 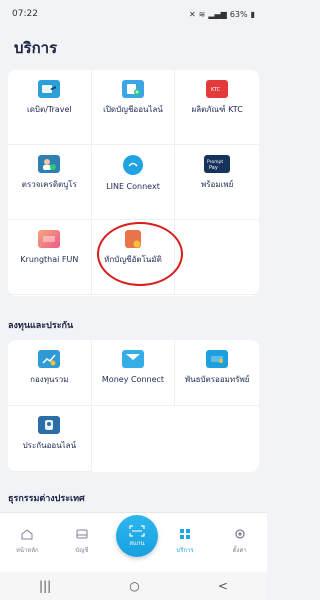 What do you see at coordinates (50, 439) in the screenshot?
I see `service-online-insurance: ประกันออนไลน์` at bounding box center [50, 439].